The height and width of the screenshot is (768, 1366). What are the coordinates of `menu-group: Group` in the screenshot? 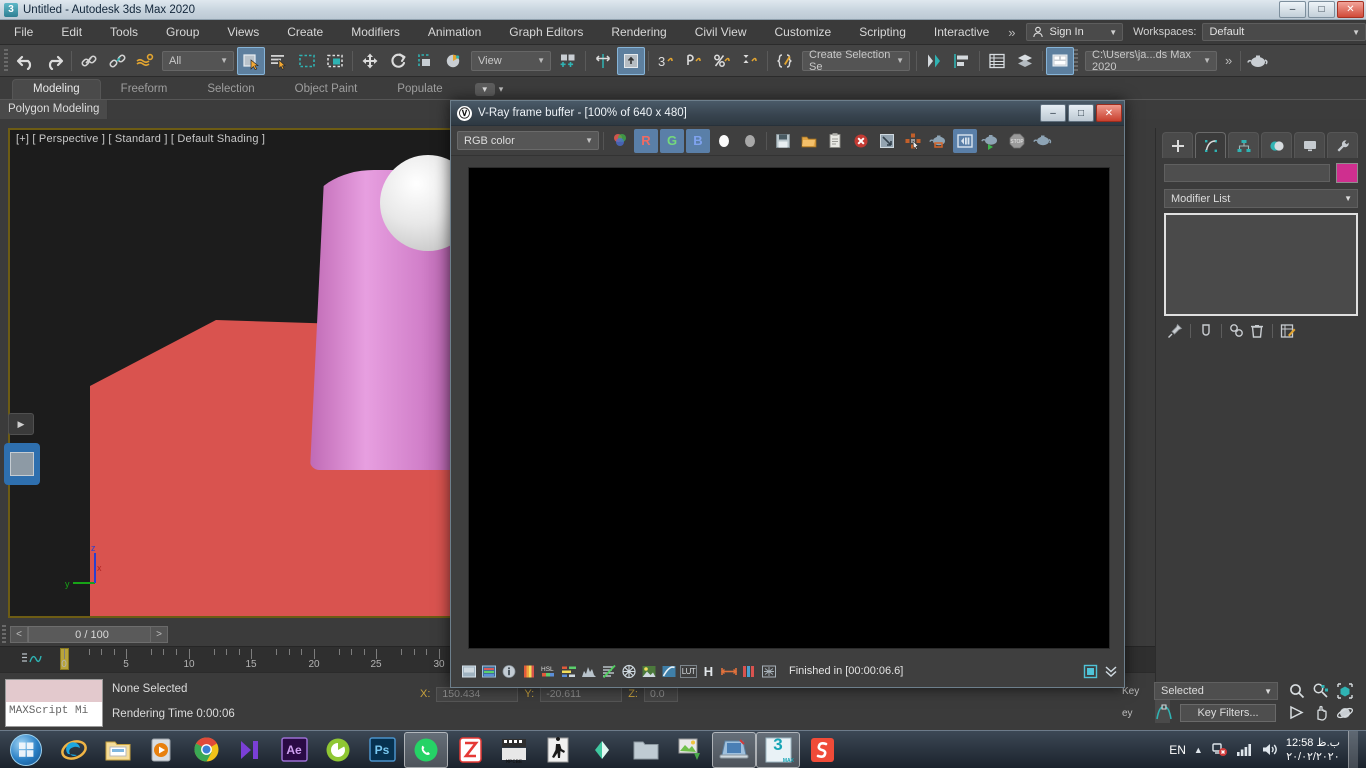 It's located at (182, 32).